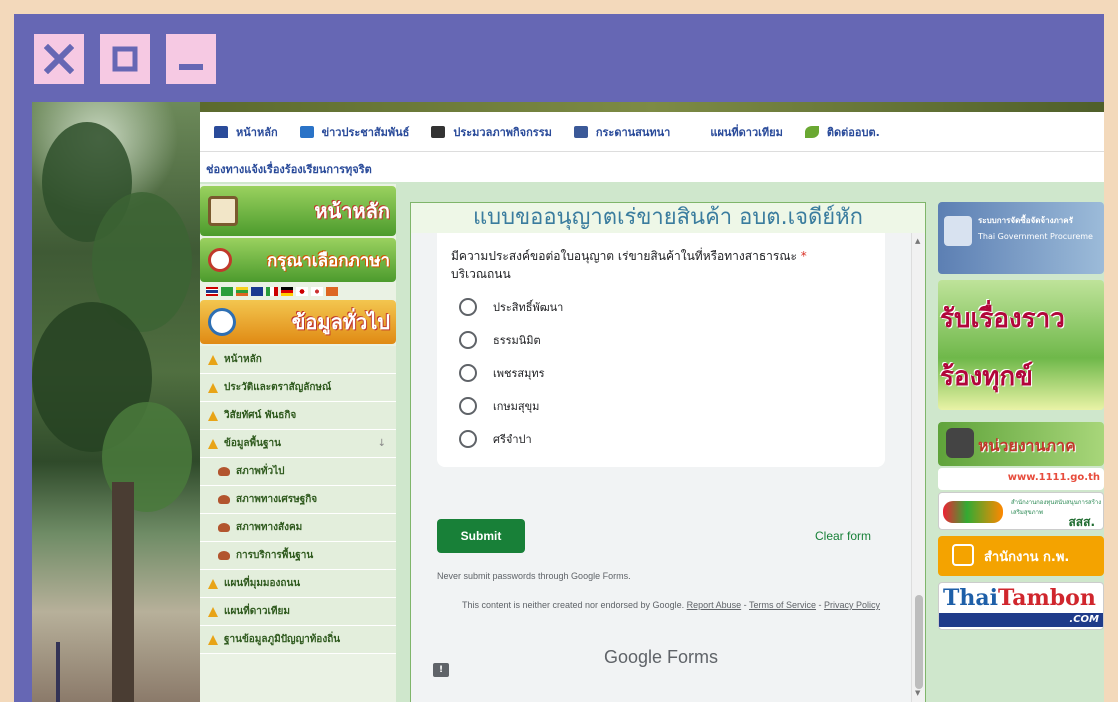 This screenshot has height=702, width=1118. Describe the element at coordinates (852, 605) in the screenshot. I see `privacy-link: Privacy Policy` at that location.